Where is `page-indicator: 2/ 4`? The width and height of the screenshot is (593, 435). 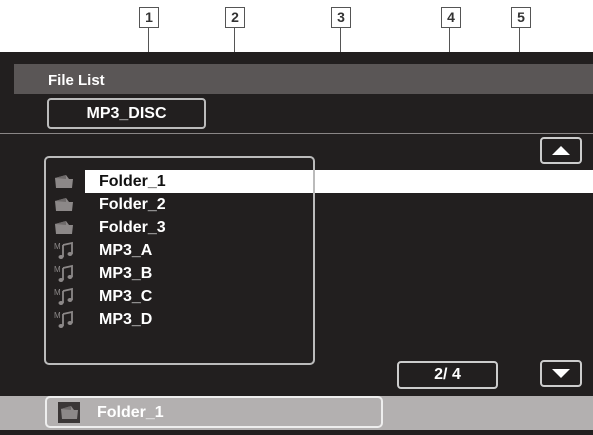
page-indicator: 2/ 4 is located at coordinates (447, 375).